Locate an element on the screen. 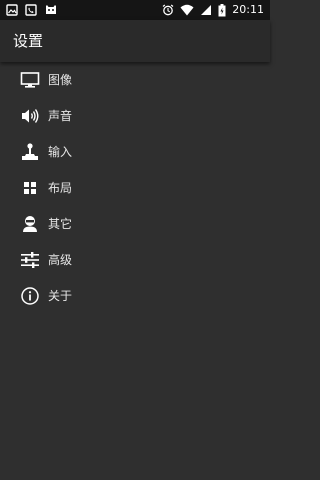  menu-item-label: 高级 is located at coordinates (60, 260).